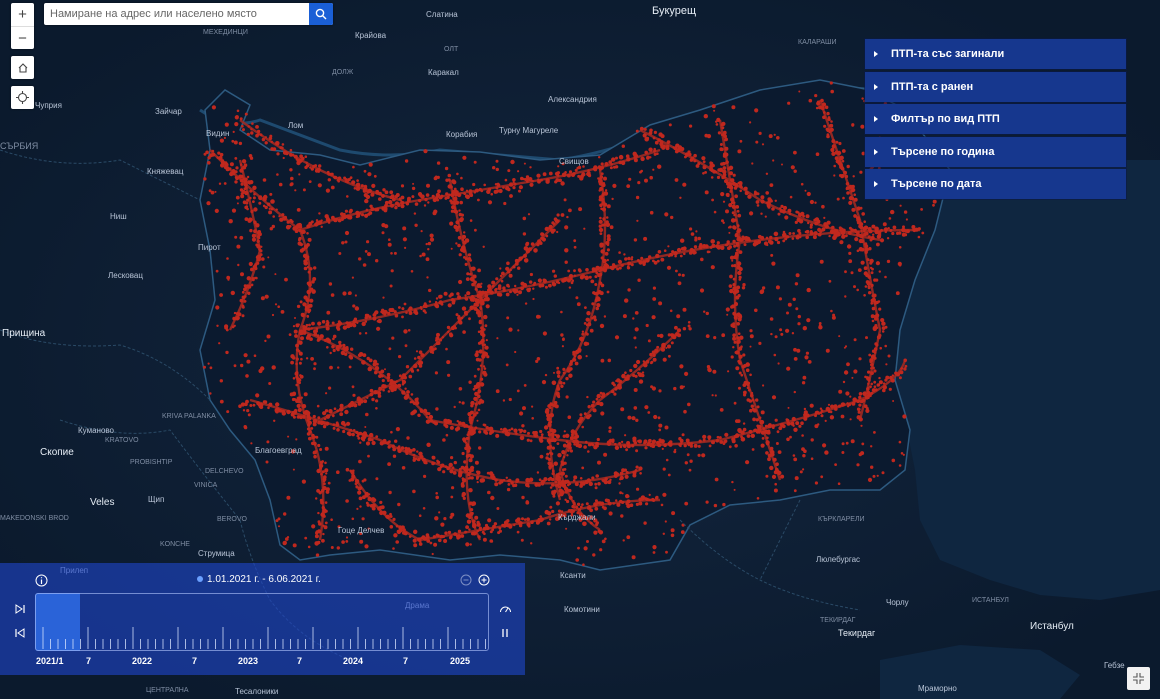 This screenshot has width=1160, height=699. What do you see at coordinates (20, 633) in the screenshot?
I see `previous-button` at bounding box center [20, 633].